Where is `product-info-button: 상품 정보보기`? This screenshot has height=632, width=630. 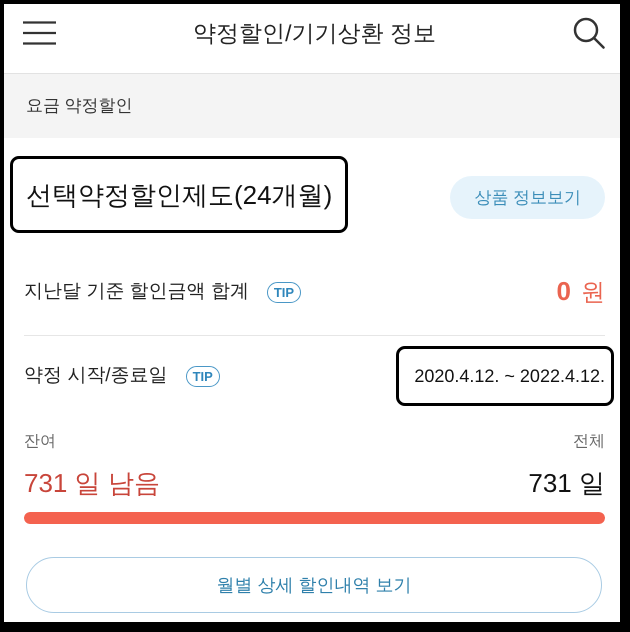 product-info-button: 상품 정보보기 is located at coordinates (527, 197).